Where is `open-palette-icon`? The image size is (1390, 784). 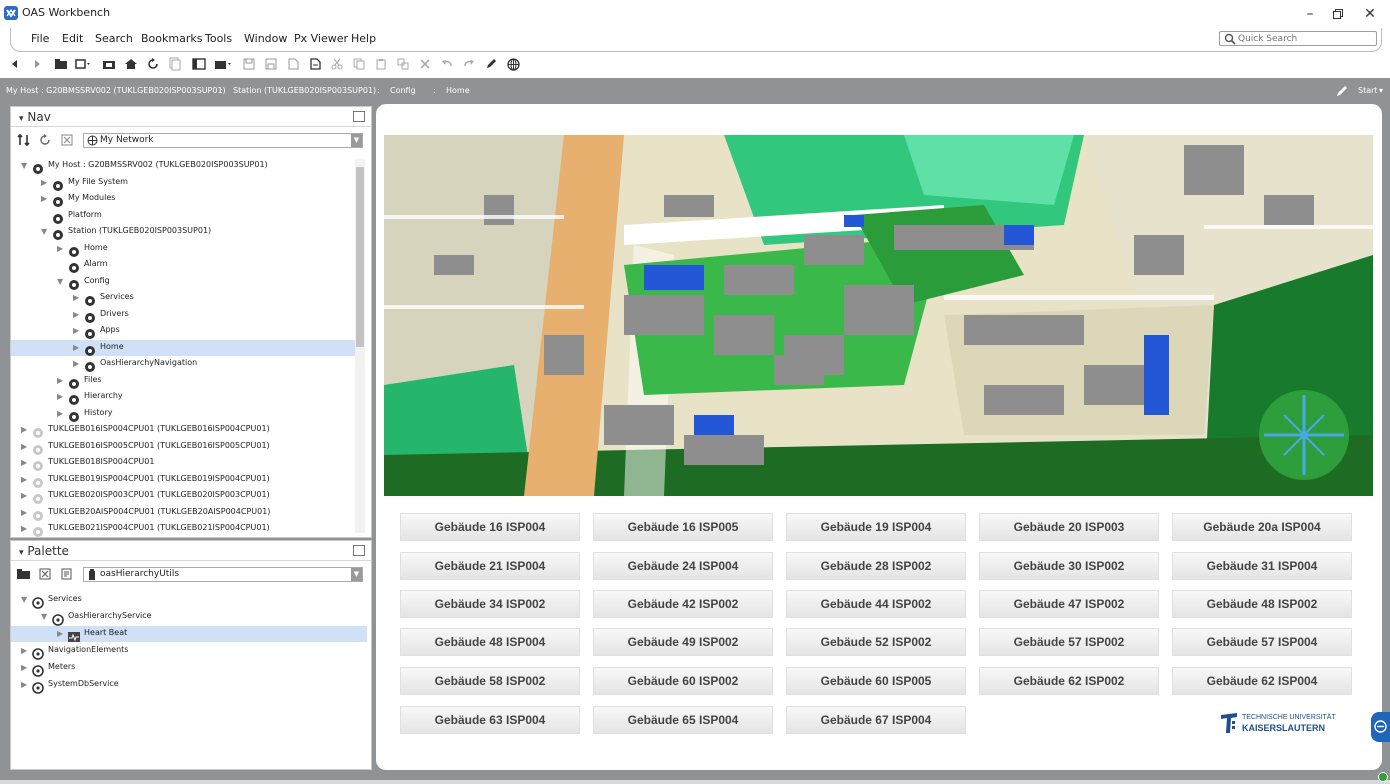
open-palette-icon is located at coordinates (23, 574).